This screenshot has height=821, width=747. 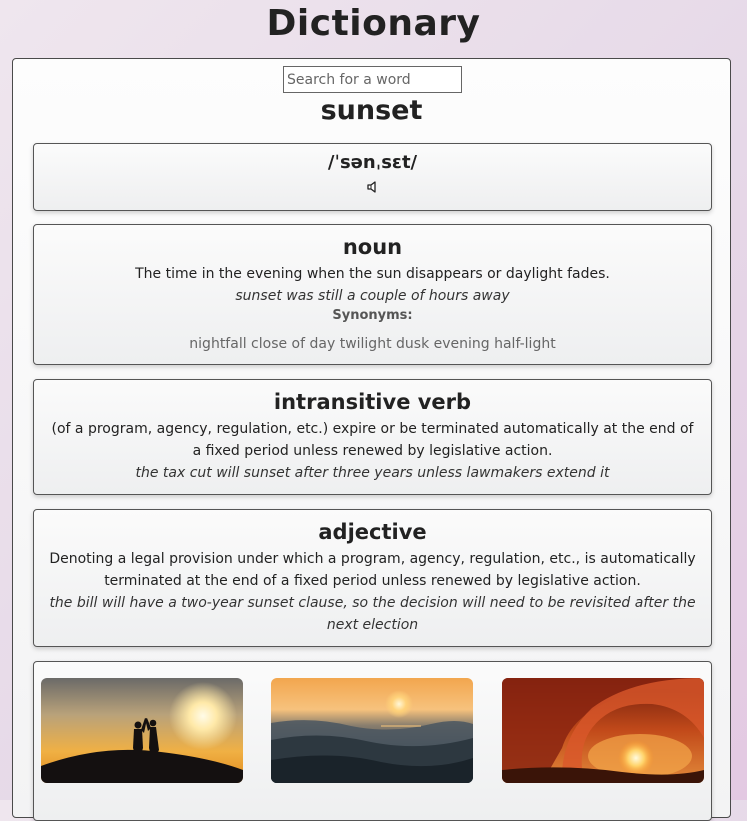 What do you see at coordinates (142, 730) in the screenshot?
I see `sunset-couple-silhouette-image` at bounding box center [142, 730].